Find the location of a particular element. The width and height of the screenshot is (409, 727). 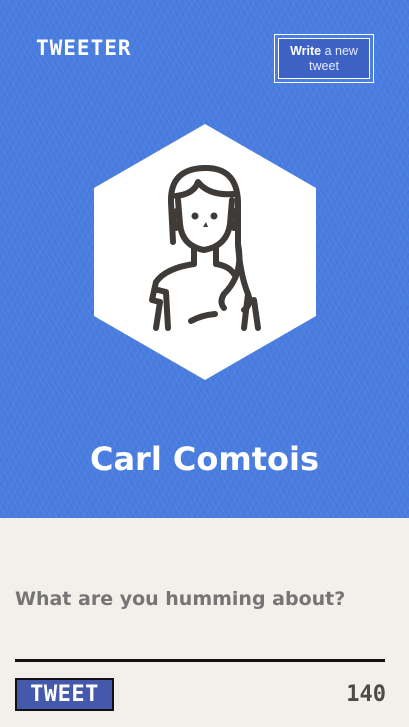

tweet-input is located at coordinates (205, 599).